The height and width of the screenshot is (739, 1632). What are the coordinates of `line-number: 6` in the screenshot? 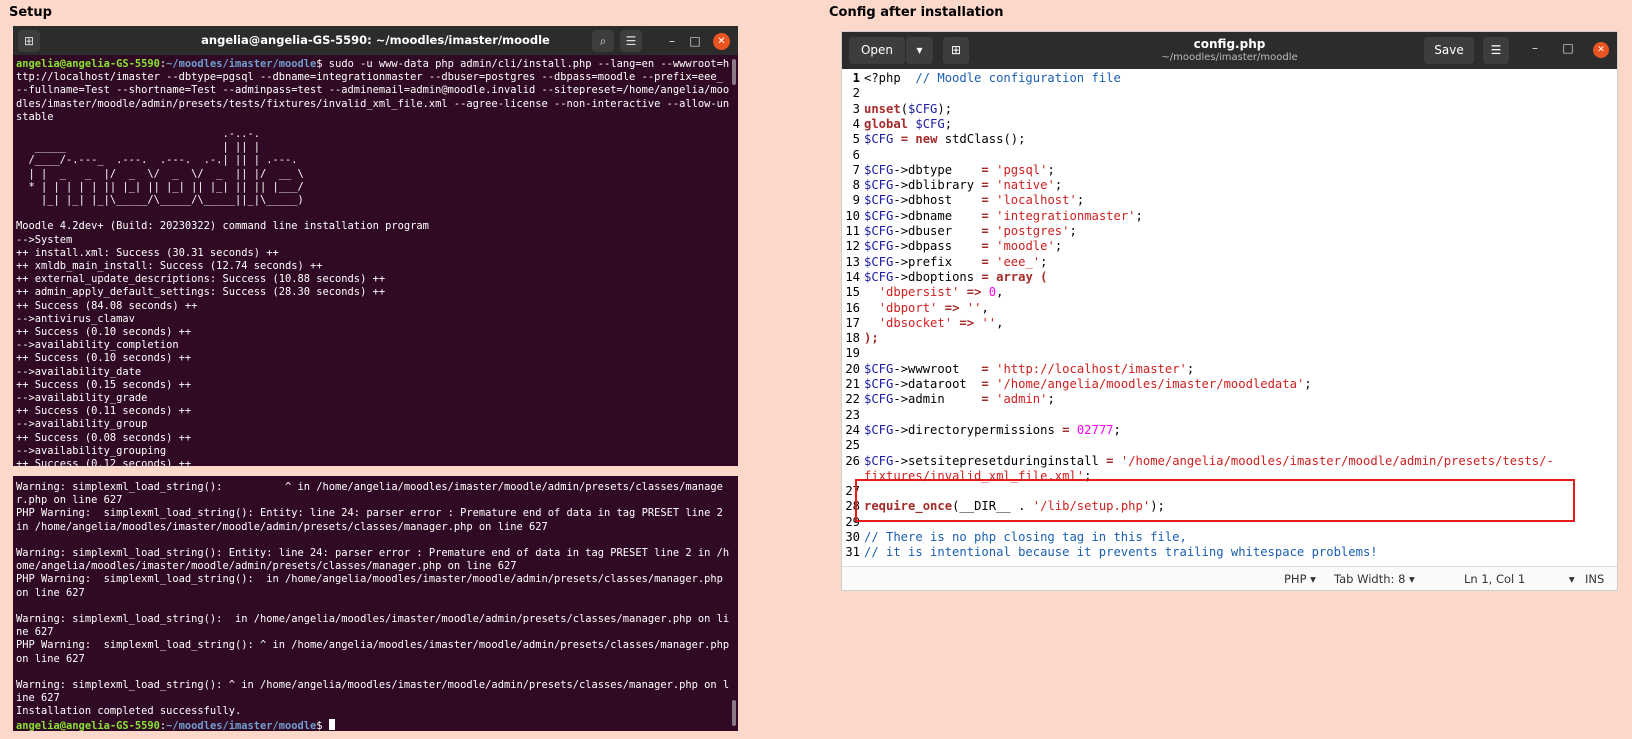 It's located at (856, 154).